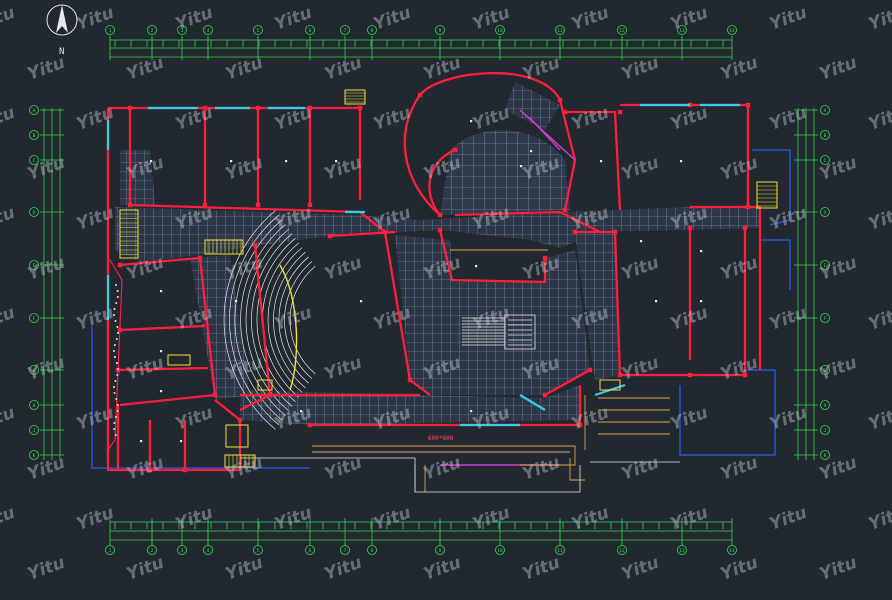 This screenshot has height=600, width=892. Describe the element at coordinates (182, 551) in the screenshot. I see `axis-label: 3` at that location.